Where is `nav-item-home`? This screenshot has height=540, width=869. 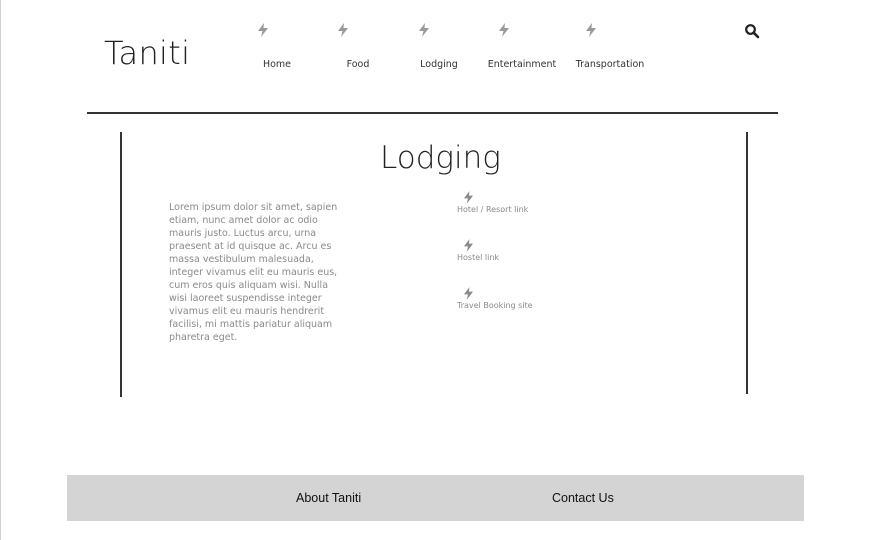
nav-item-home is located at coordinates (263, 30).